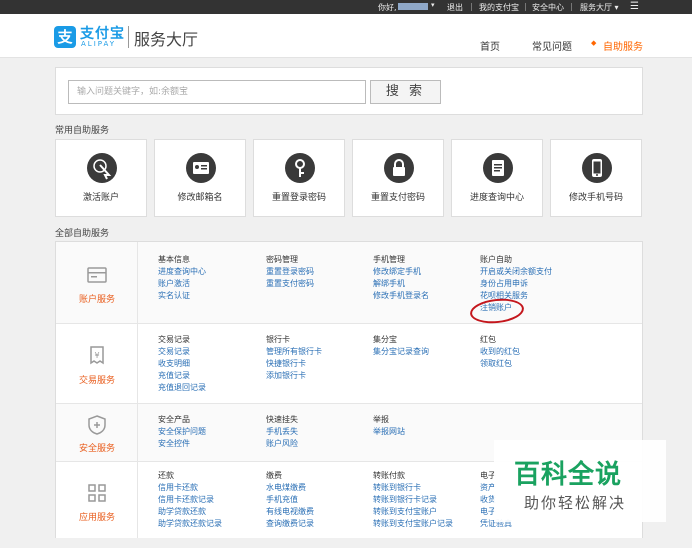 The height and width of the screenshot is (548, 692). I want to click on category-label: 账户服务, so click(97, 298).